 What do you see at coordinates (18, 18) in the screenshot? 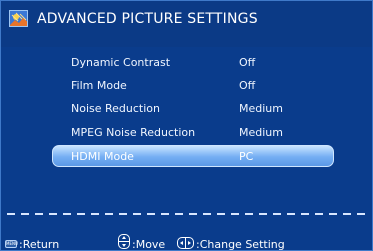
I see `picture-settings-icon` at bounding box center [18, 18].